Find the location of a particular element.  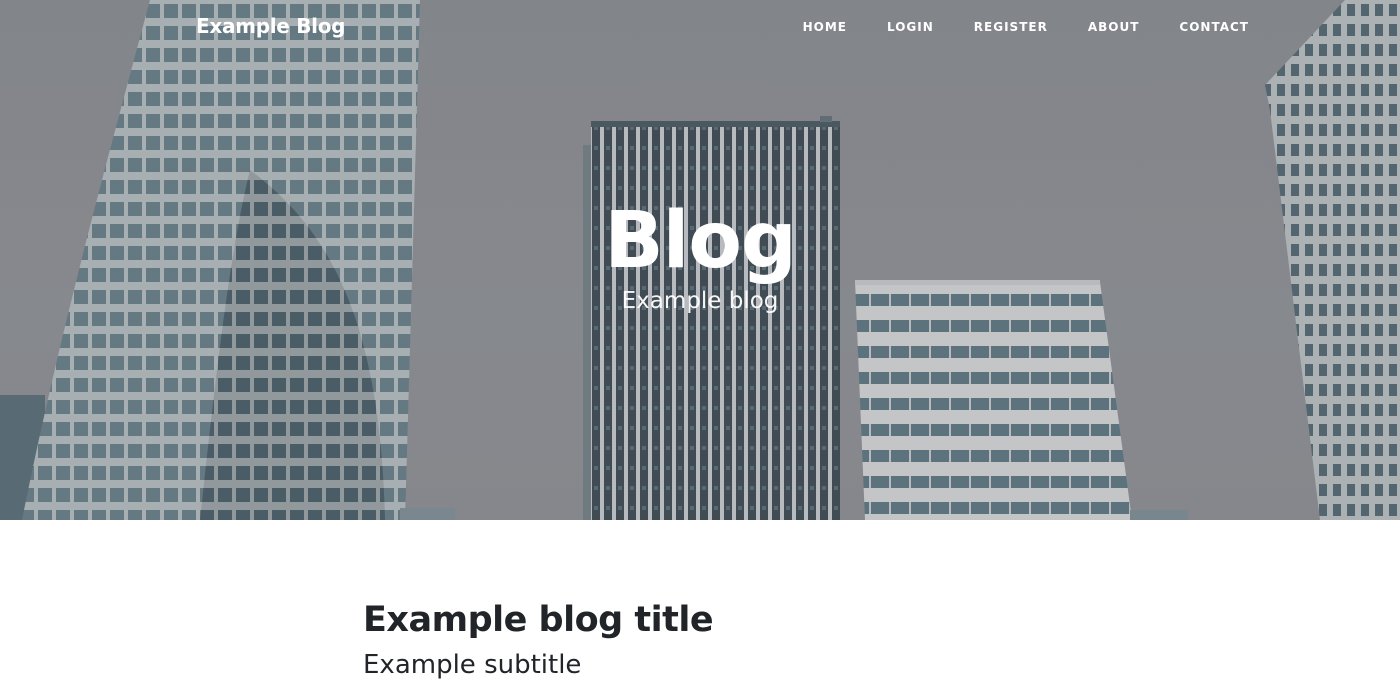

nav-link-home: HOME is located at coordinates (825, 27).